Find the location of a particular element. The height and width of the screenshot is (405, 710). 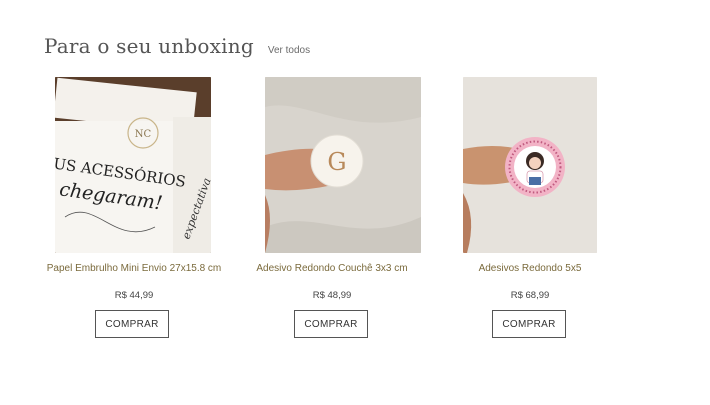

product-price: R$ 68,99 is located at coordinates (530, 295).